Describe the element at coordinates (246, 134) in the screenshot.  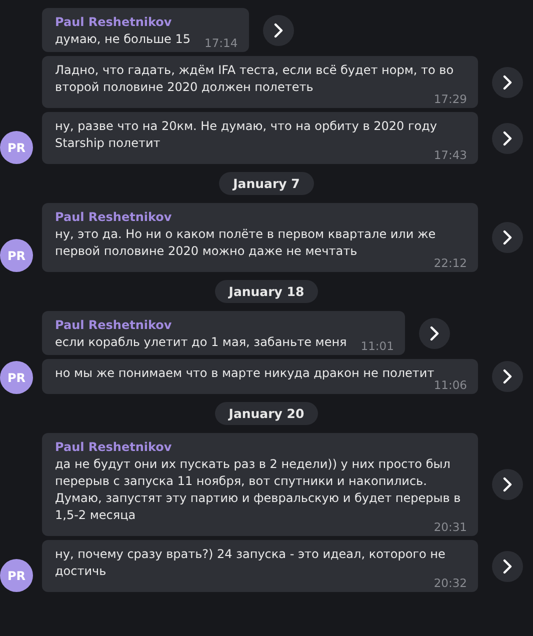
I see `message-text: ну, разве что на 20км. Не думаю, что на орбиту в 2020 году Starship полетит` at that location.